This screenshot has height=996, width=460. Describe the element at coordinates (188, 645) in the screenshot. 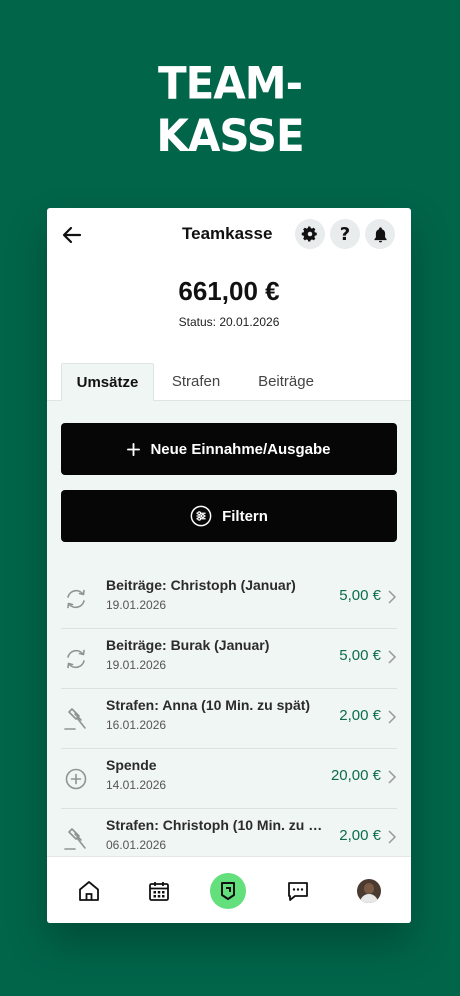

I see `transaction-title: Beiträge: Burak (Januar)` at that location.